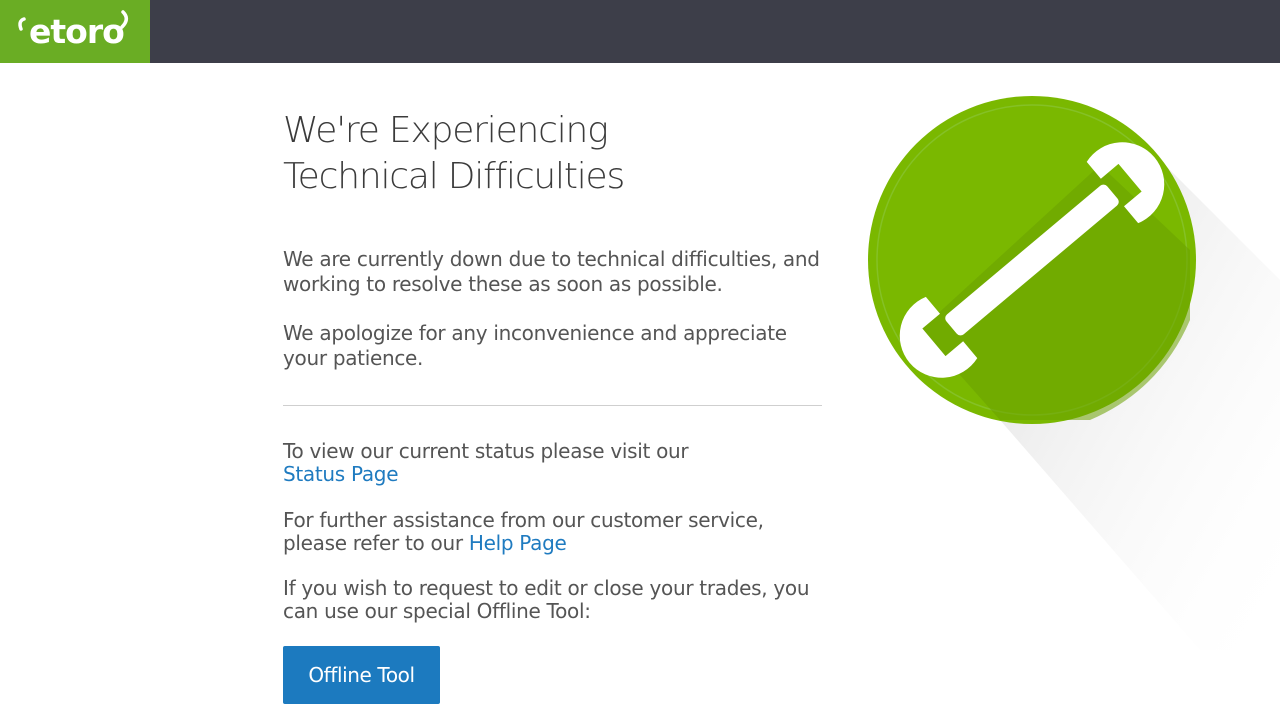  I want to click on status-page-link: Status Page, so click(341, 474).